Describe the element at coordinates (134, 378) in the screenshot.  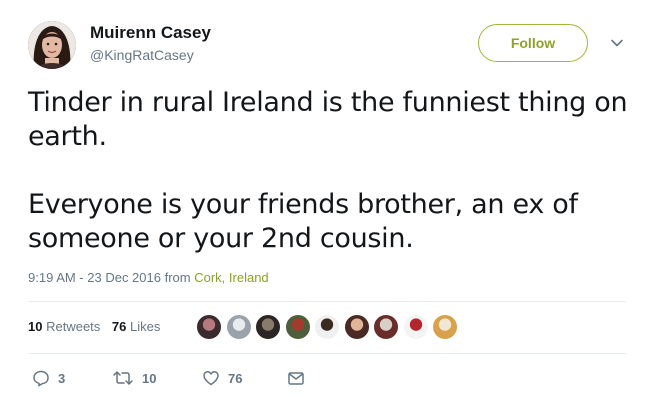
I see `retweet-button: 10` at that location.